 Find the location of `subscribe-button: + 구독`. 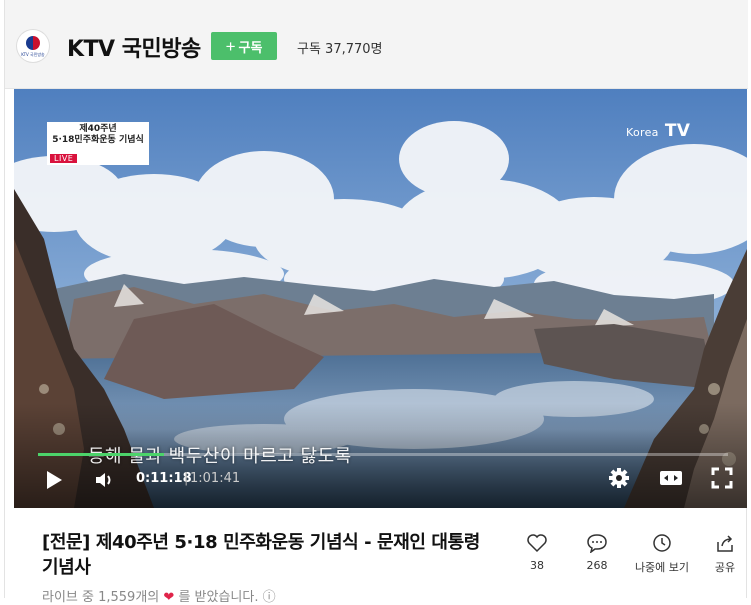

subscribe-button: + 구독 is located at coordinates (244, 46).